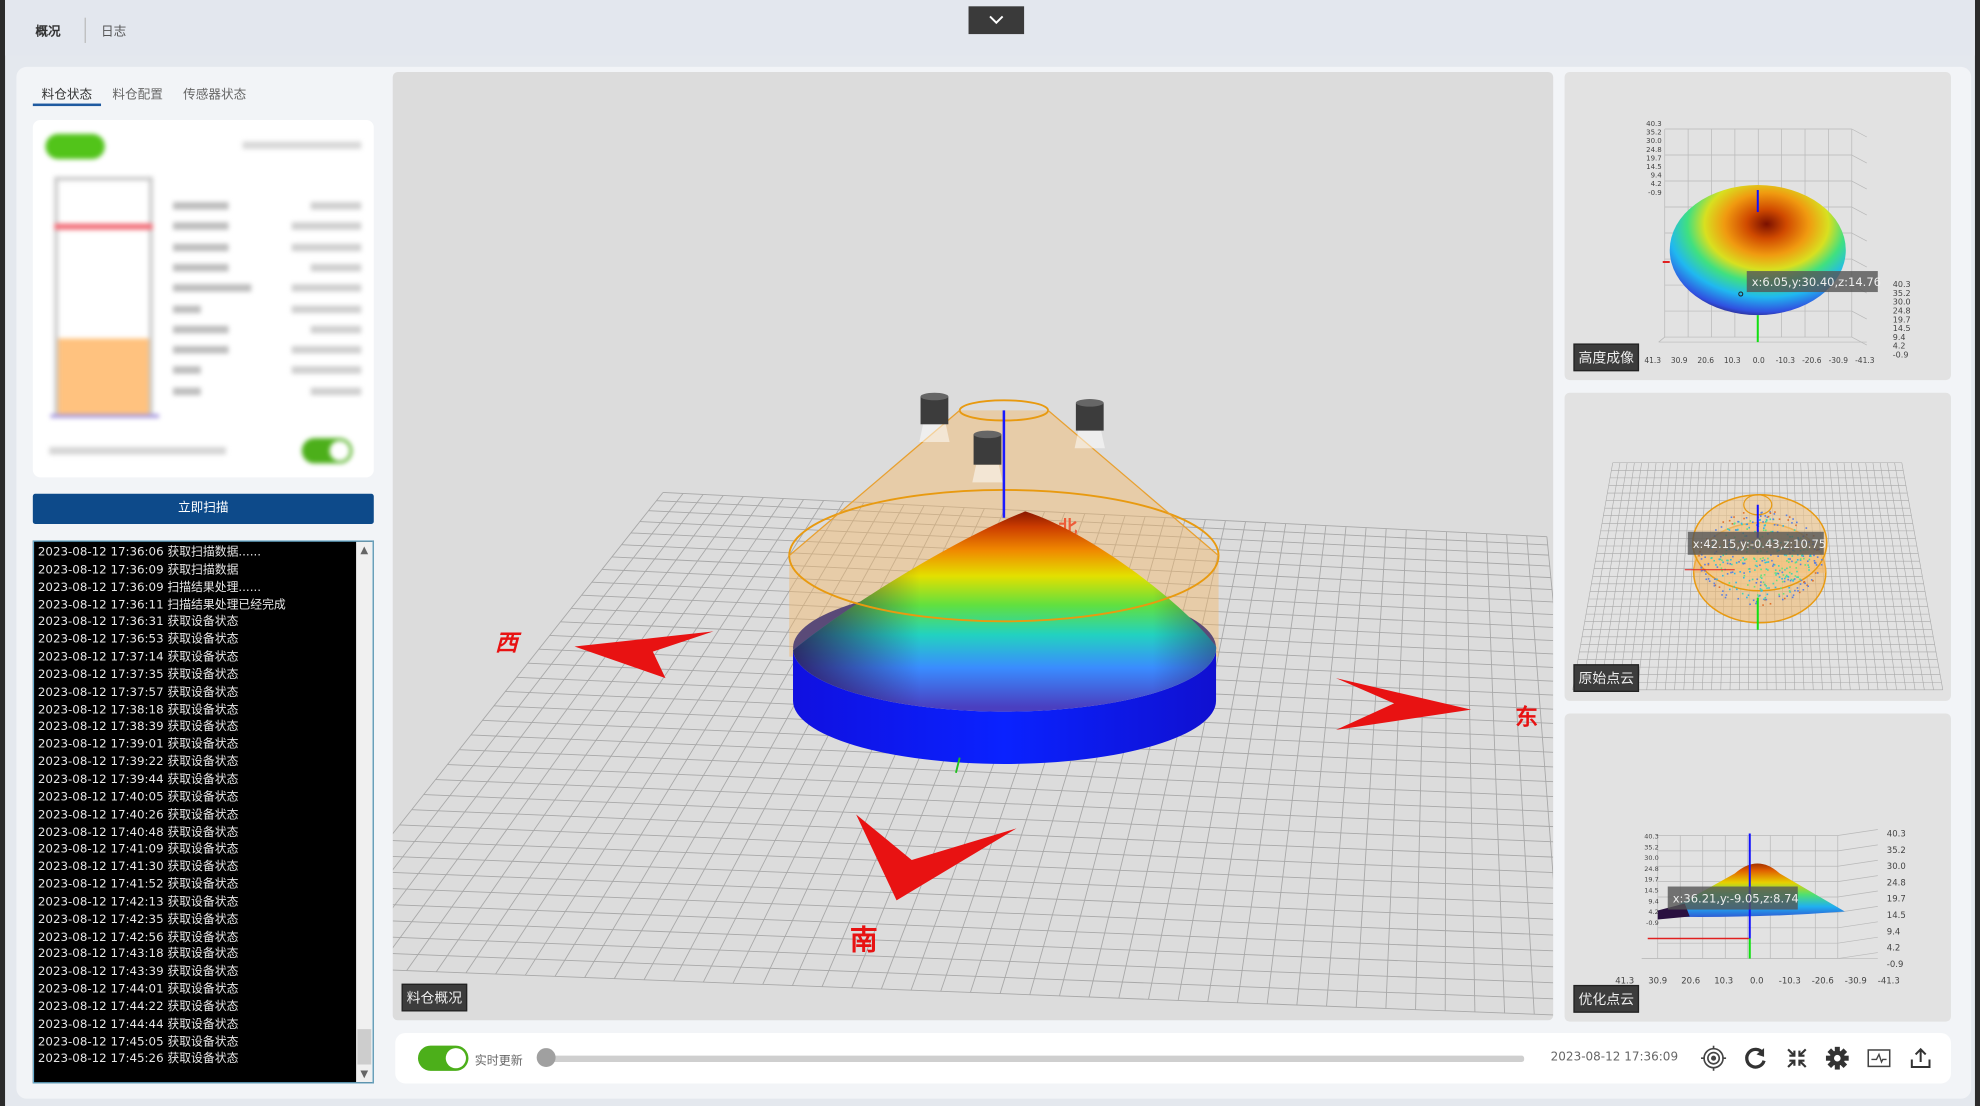  I want to click on tick-label: 14.5, so click(1902, 328).